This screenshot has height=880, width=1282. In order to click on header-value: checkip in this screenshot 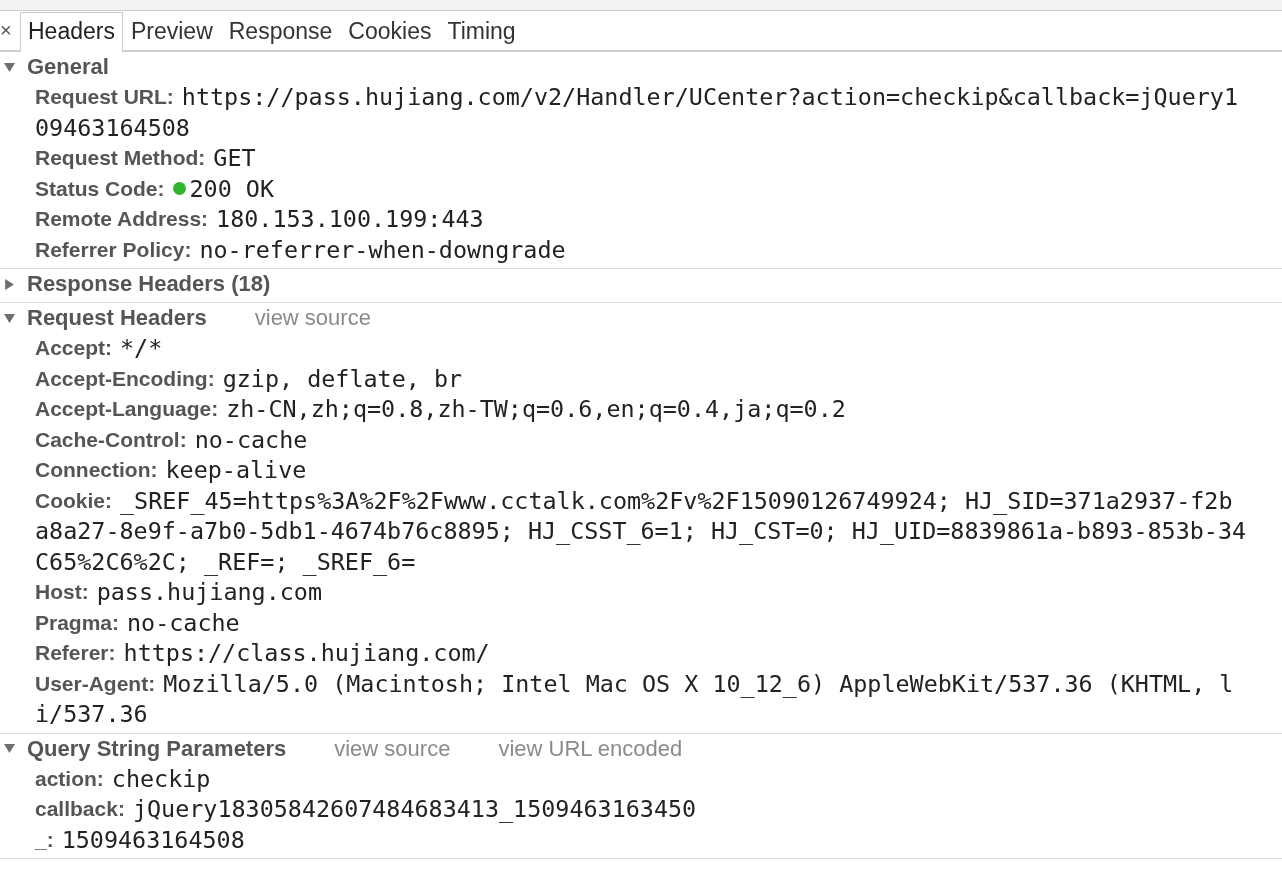, I will do `click(161, 778)`.